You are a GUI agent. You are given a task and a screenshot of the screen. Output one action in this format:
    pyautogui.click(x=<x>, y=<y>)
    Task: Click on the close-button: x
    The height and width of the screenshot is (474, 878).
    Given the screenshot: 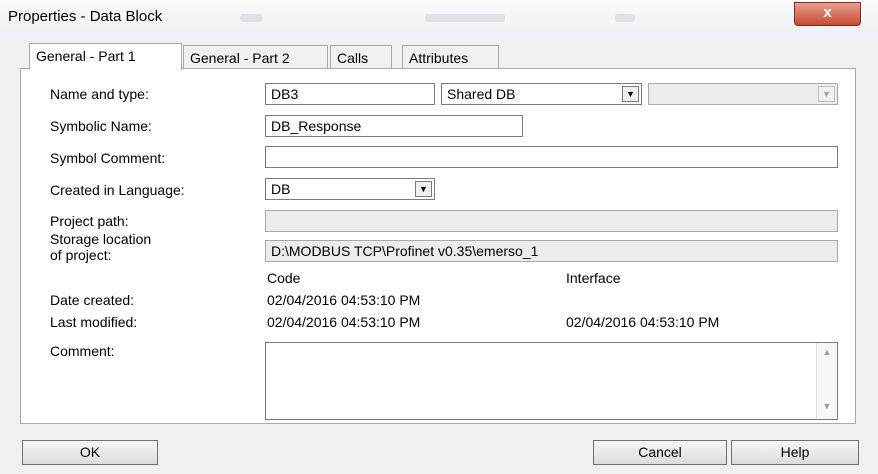 What is the action you would take?
    pyautogui.click(x=827, y=14)
    